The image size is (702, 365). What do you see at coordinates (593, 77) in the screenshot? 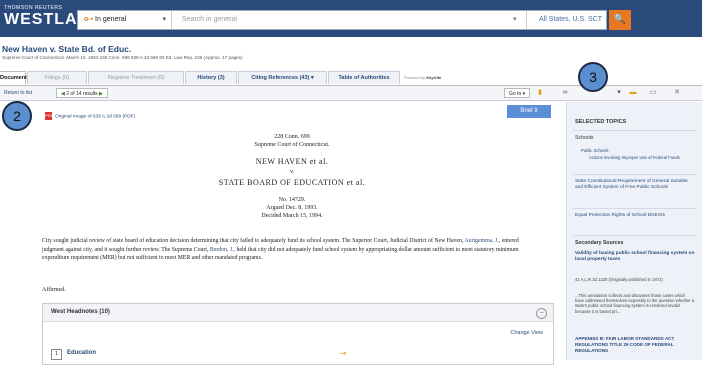
I see `annotation-badge-3: 3` at bounding box center [593, 77].